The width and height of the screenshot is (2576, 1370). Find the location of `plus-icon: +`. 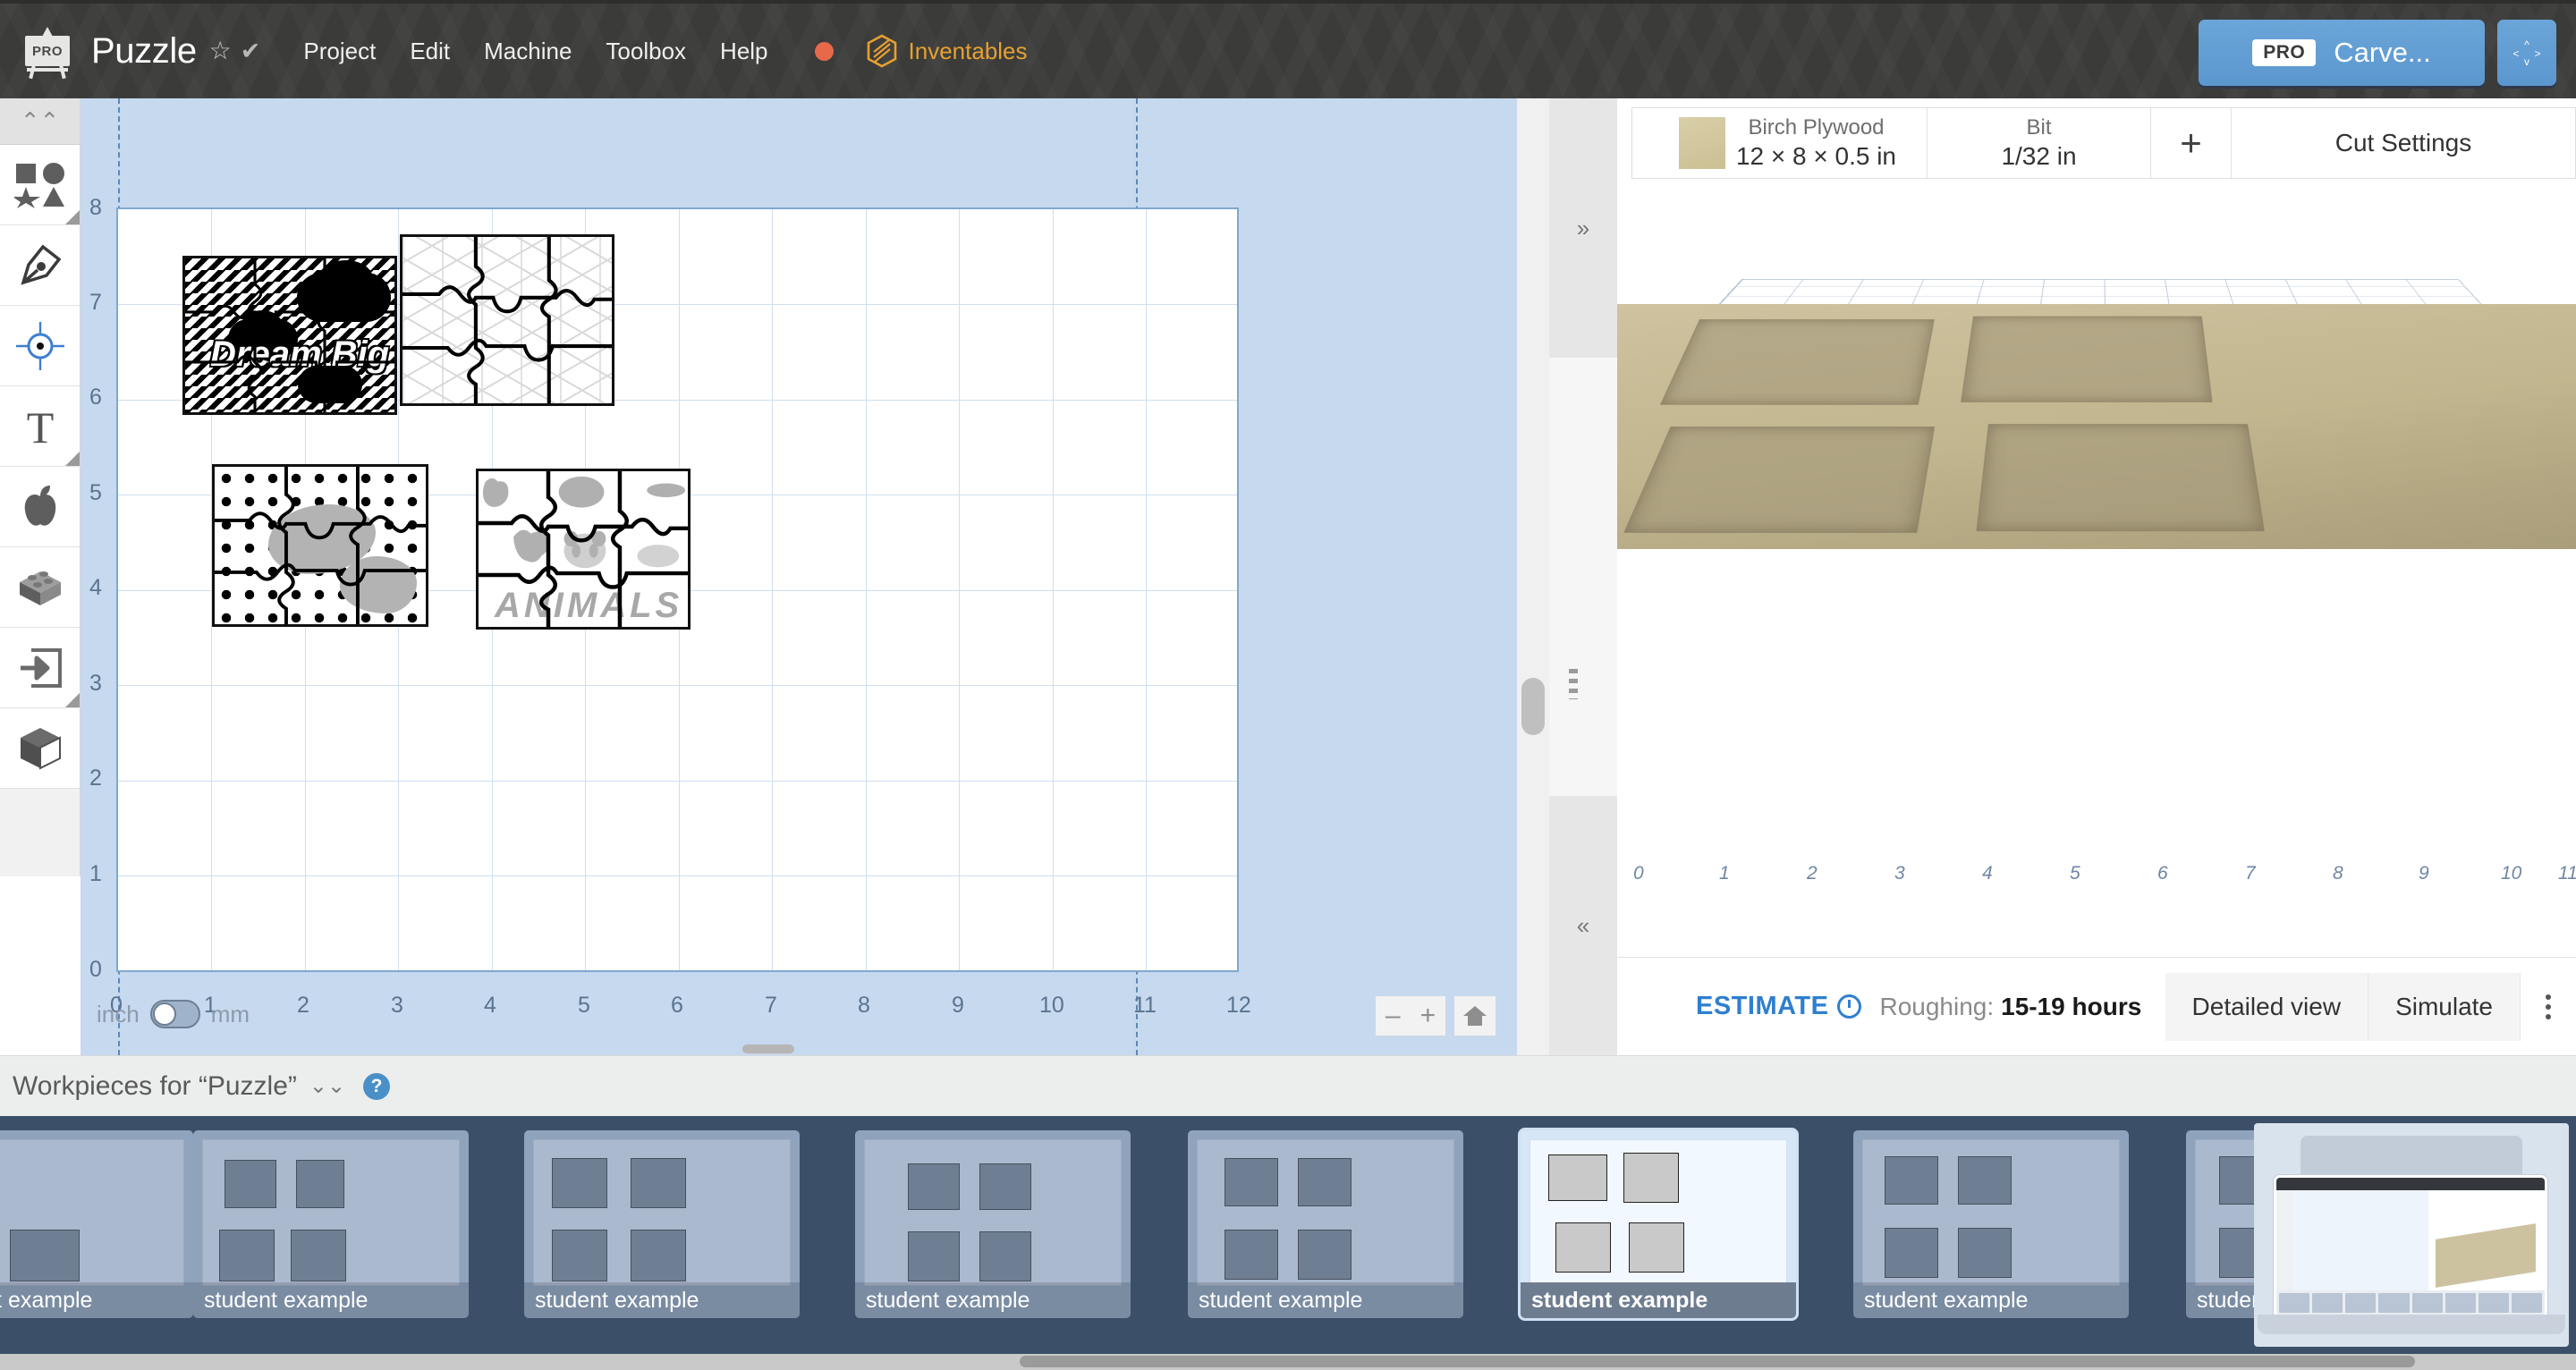

plus-icon: + is located at coordinates (1428, 1016).